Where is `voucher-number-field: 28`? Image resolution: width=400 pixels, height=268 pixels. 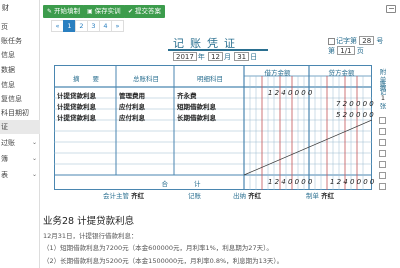
voucher-number-field: 28 is located at coordinates (367, 40).